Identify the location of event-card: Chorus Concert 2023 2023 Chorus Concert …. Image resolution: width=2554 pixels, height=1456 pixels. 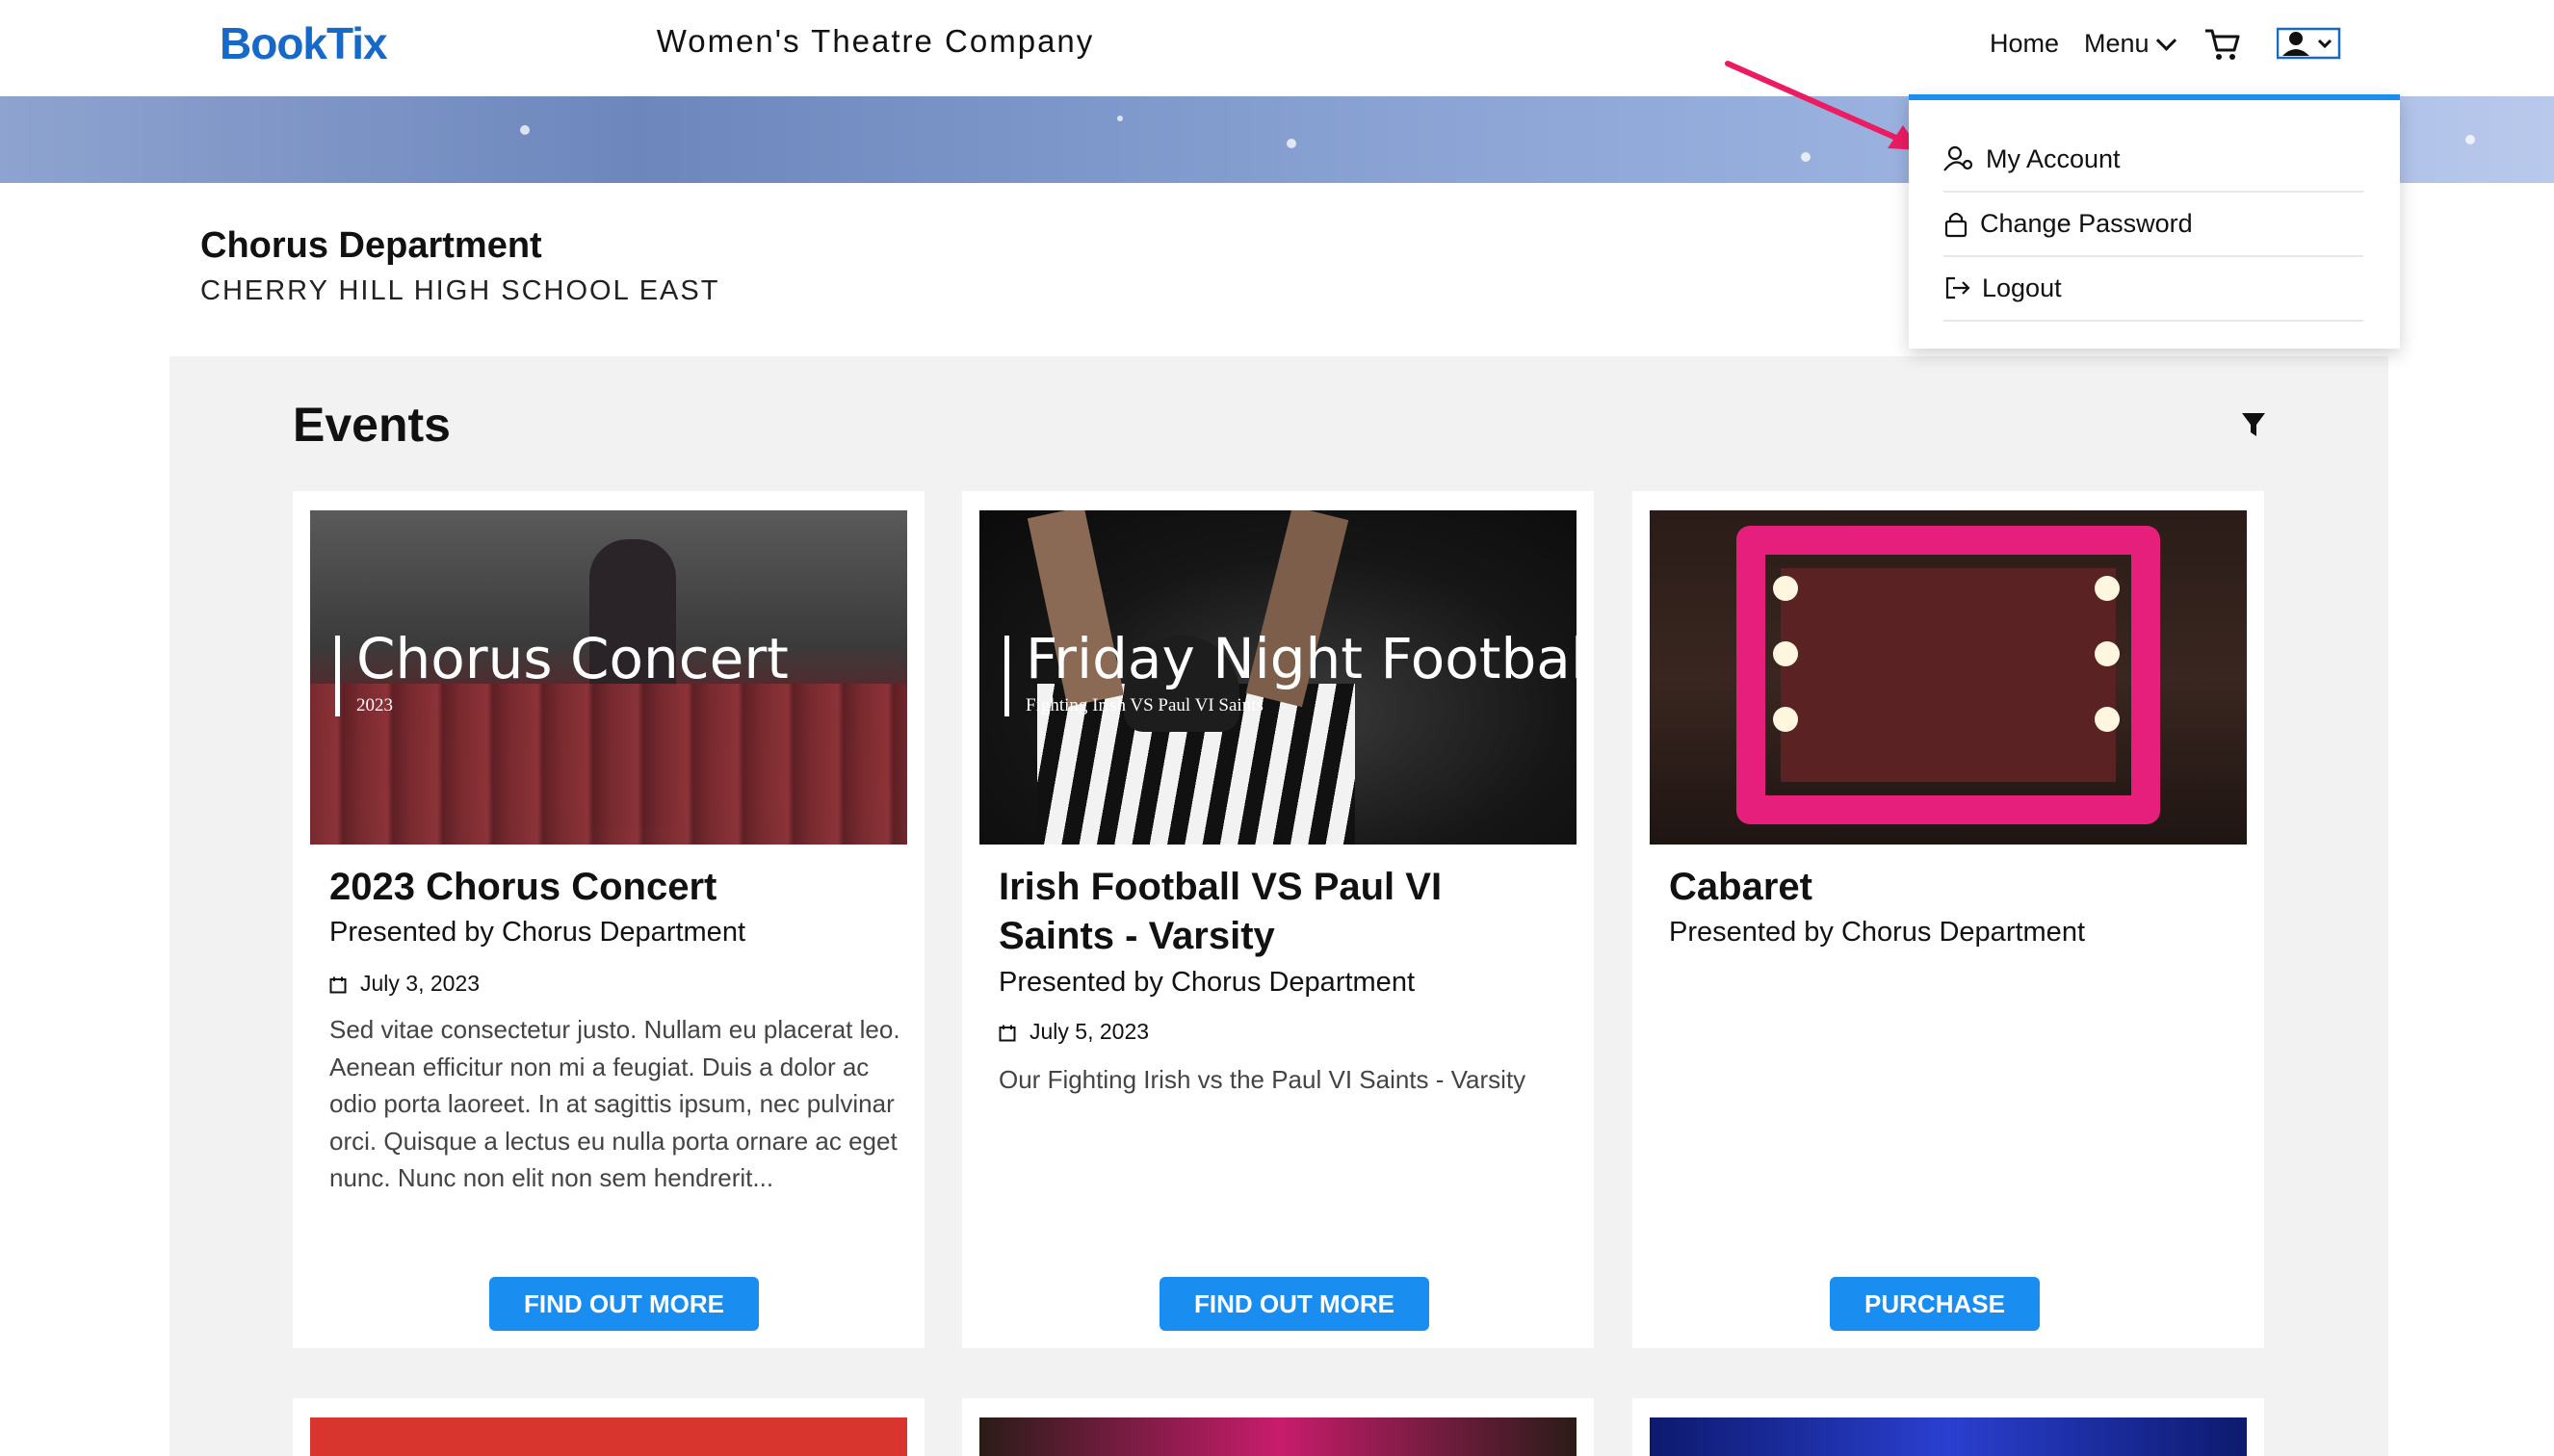
(609, 919).